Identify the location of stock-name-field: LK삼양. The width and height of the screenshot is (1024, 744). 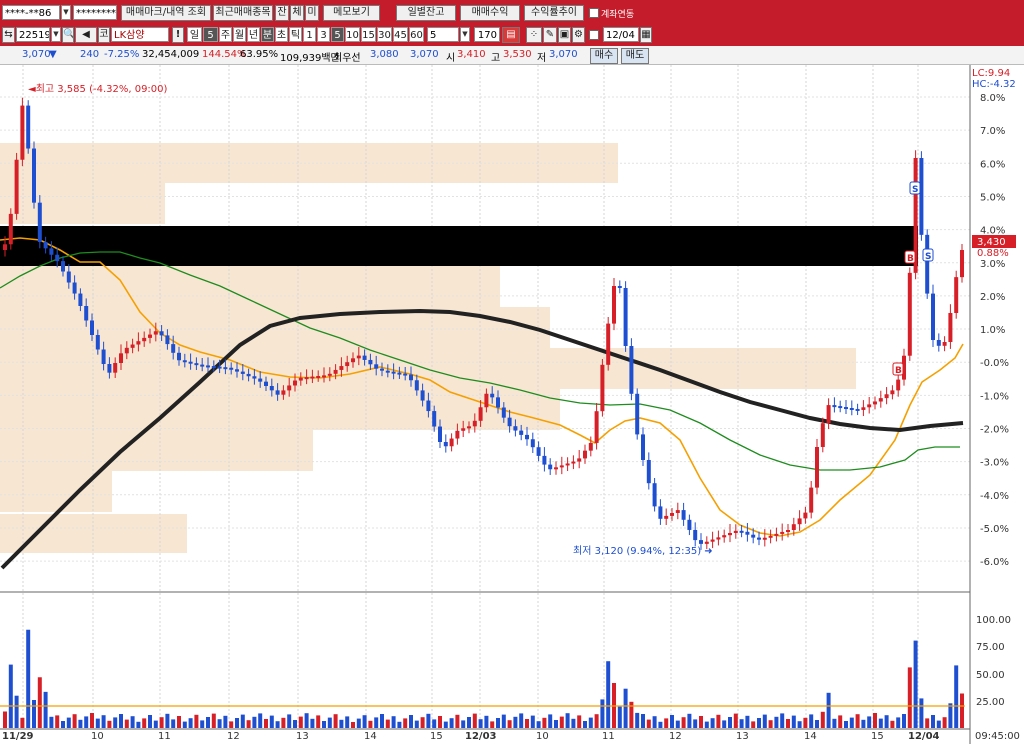
(140, 34).